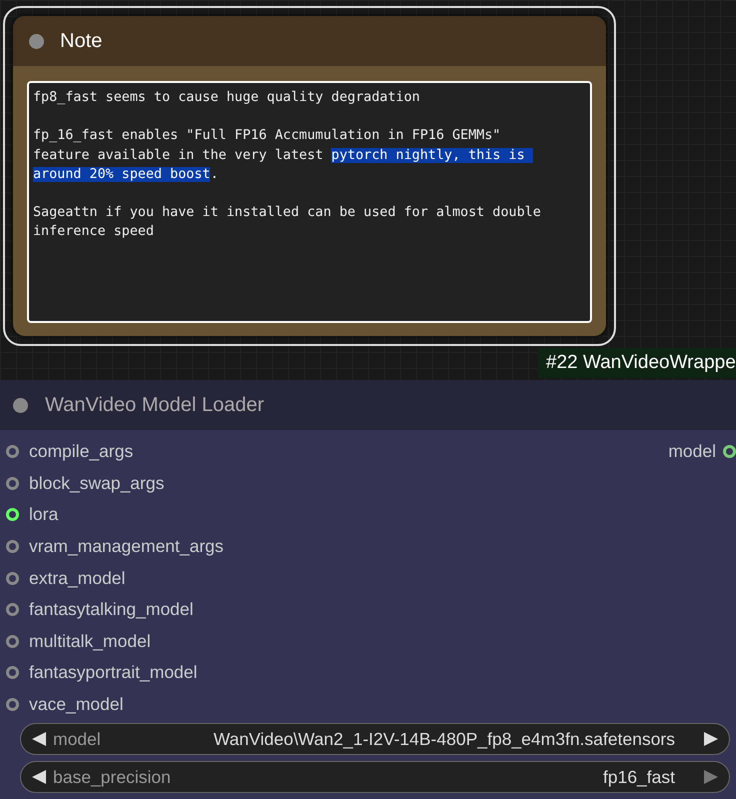 The image size is (736, 799). Describe the element at coordinates (267, 136) in the screenshot. I see `note-text: fp_16_fast enables "Full FP16 Accmumulation in FP16 GEMMs"` at that location.